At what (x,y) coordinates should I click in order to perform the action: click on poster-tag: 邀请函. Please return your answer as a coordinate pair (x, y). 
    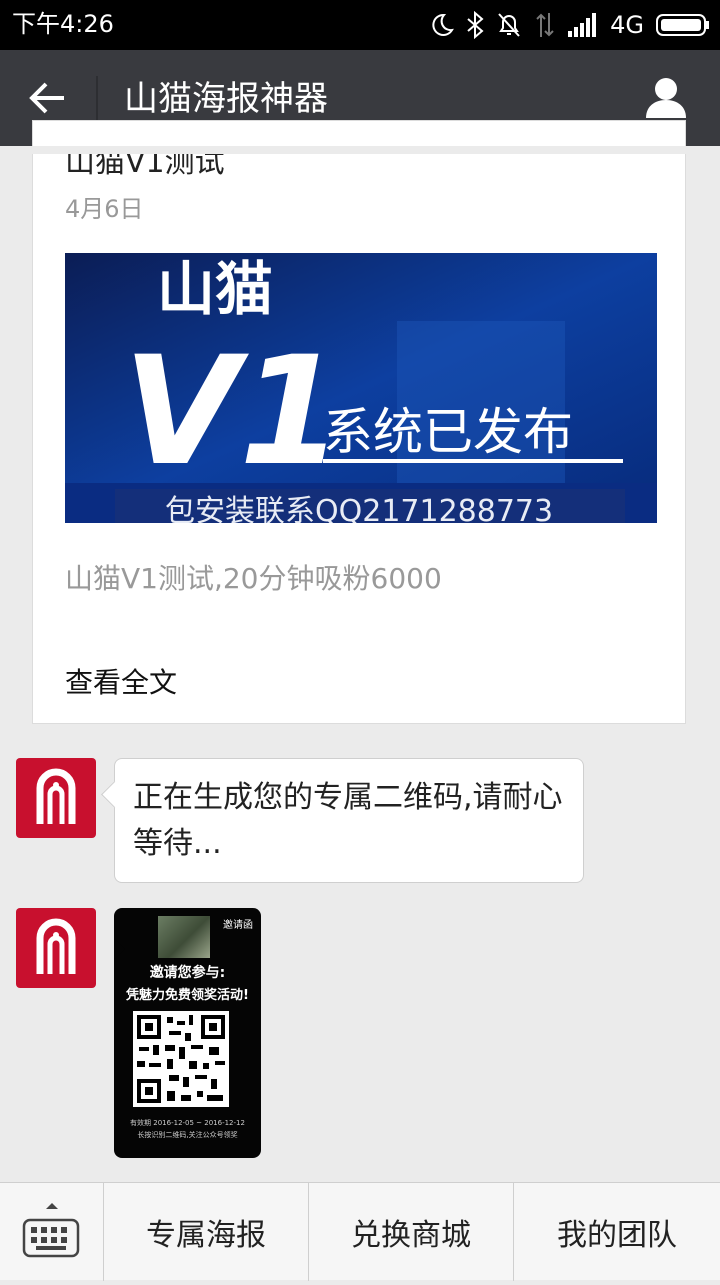
    Looking at the image, I should click on (238, 925).